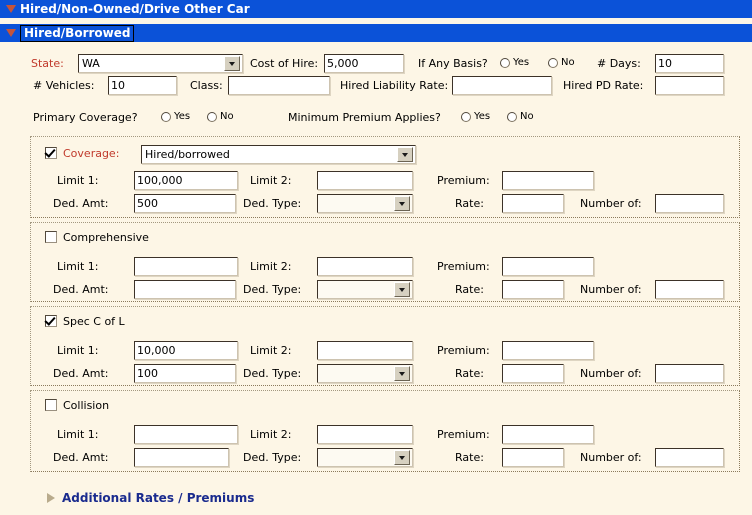  I want to click on panel-2-limit2-input, so click(365, 266).